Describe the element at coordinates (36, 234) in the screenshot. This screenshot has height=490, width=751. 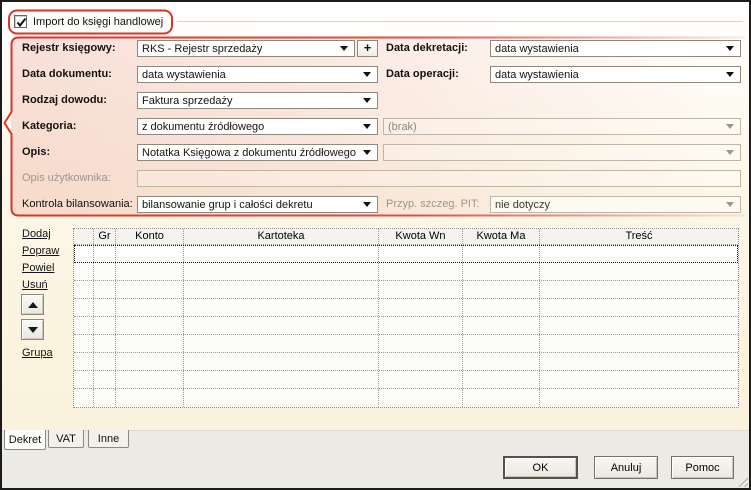
I see `add-link: Dodaj` at that location.